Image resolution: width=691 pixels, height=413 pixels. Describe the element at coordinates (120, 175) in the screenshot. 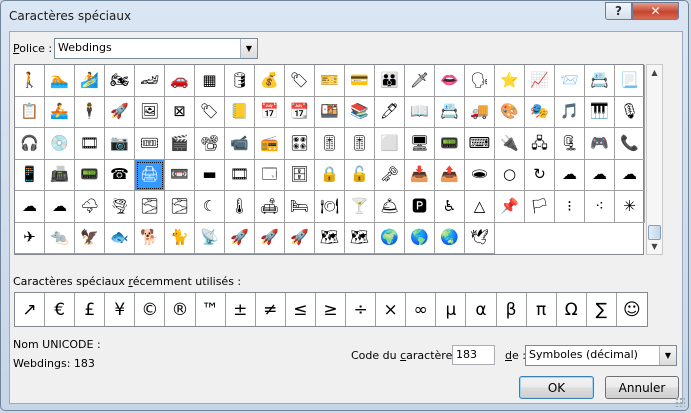

I see `symbol-cell: ☎` at that location.